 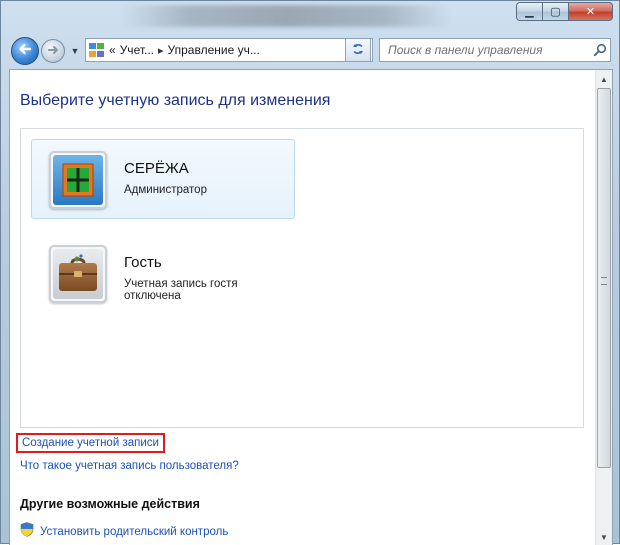 I want to click on briefcase-picture, so click(x=78, y=274).